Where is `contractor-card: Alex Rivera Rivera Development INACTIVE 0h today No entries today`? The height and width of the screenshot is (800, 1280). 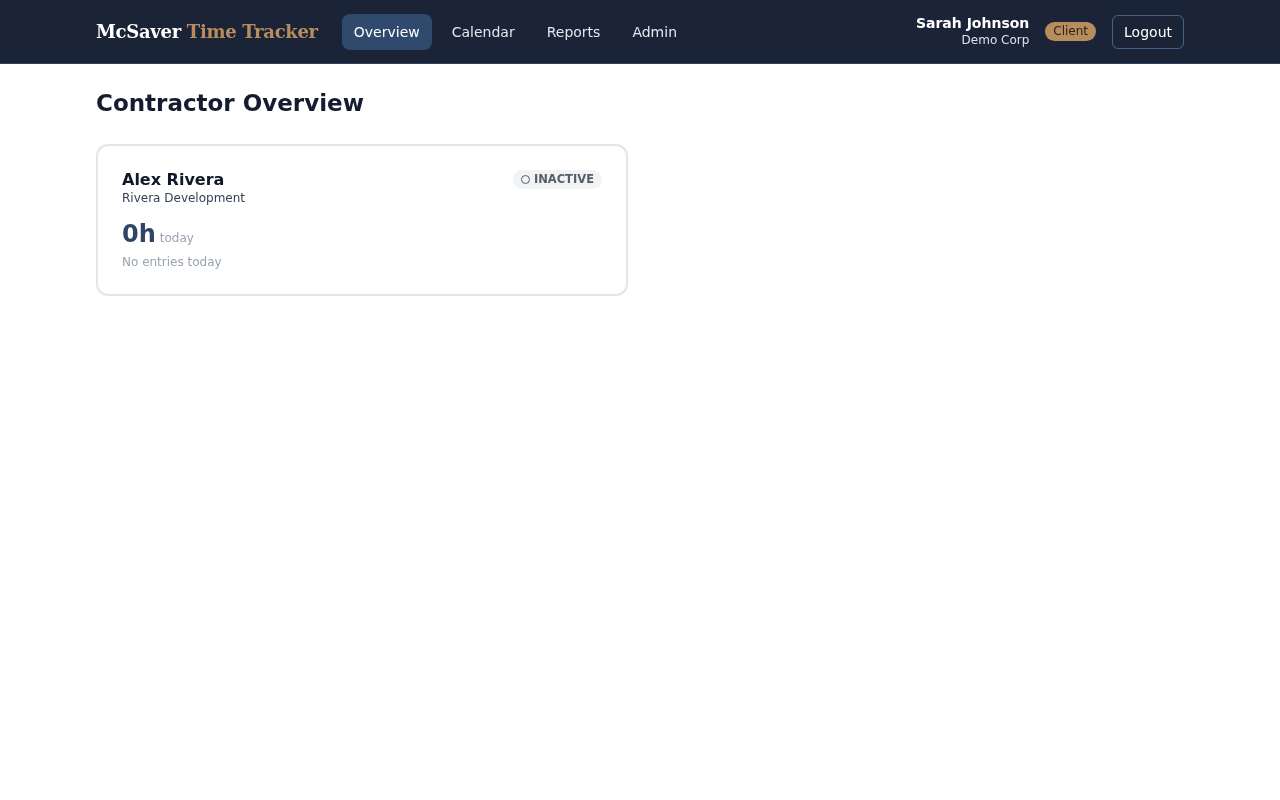
contractor-card: Alex Rivera Rivera Development INACTIVE 0h today No entries today is located at coordinates (362, 219).